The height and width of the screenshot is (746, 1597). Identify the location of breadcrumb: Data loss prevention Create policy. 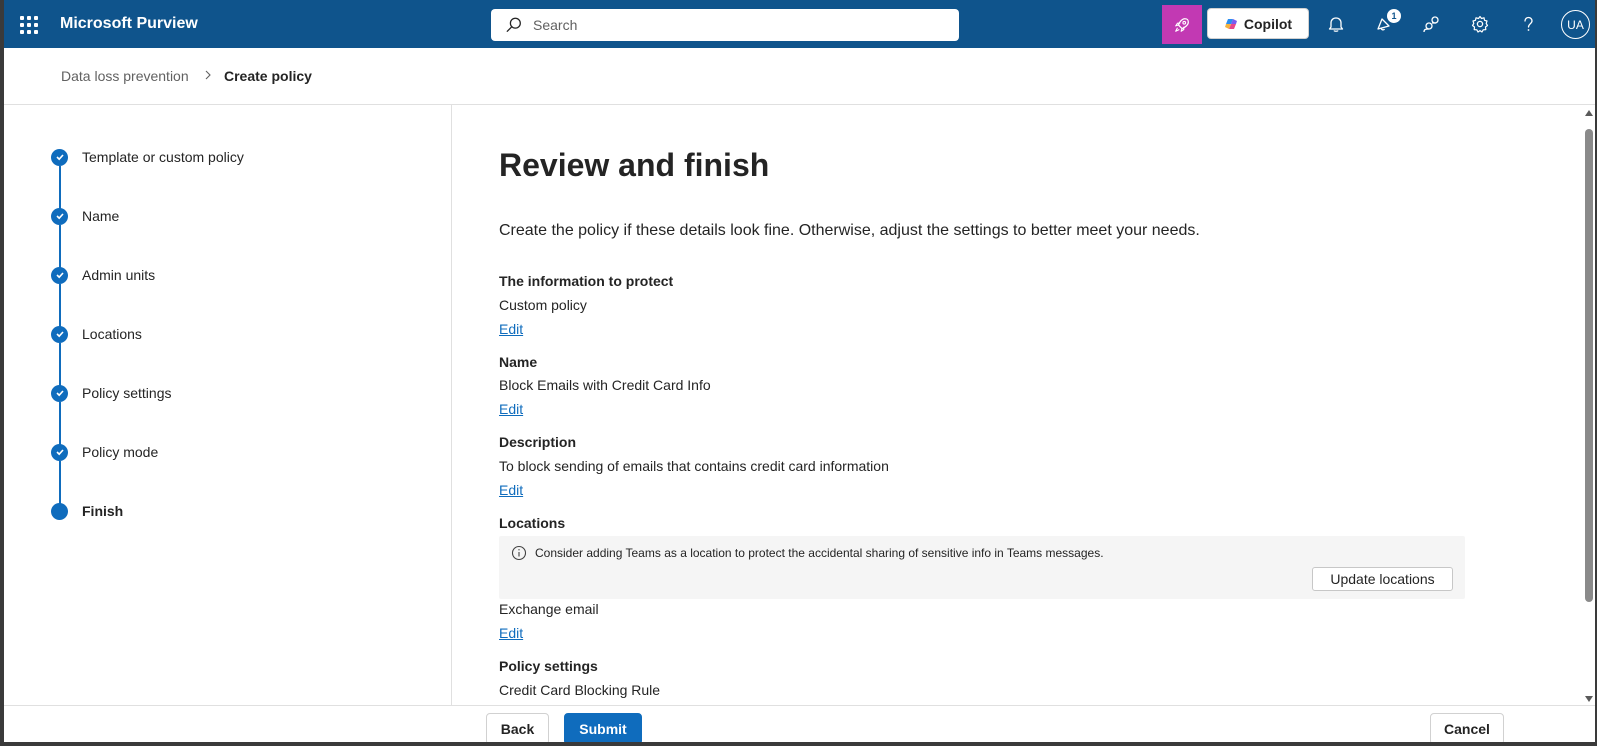
(799, 76).